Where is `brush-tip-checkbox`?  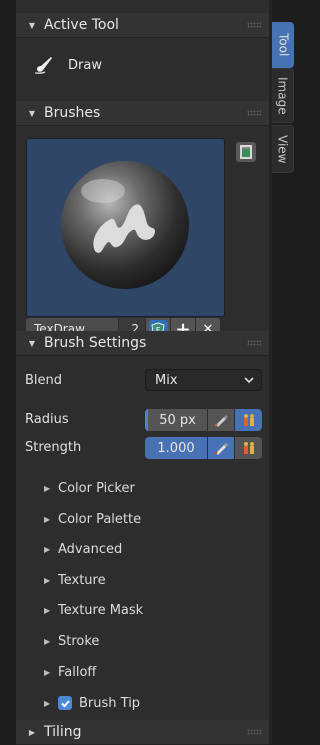 brush-tip-checkbox is located at coordinates (65, 703).